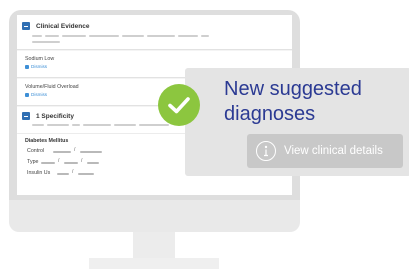  I want to click on specificity-header: 1 Specificity, so click(48, 116).